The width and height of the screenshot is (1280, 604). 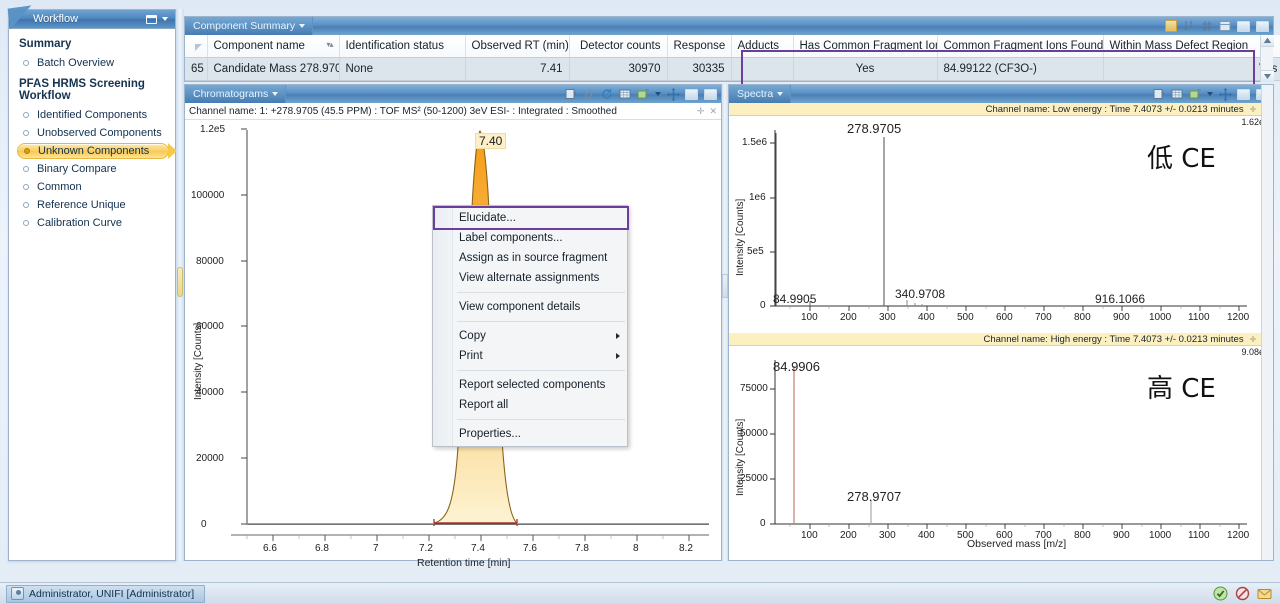 What do you see at coordinates (93, 115) in the screenshot?
I see `sidebar-item-identified-components: Identified Components` at bounding box center [93, 115].